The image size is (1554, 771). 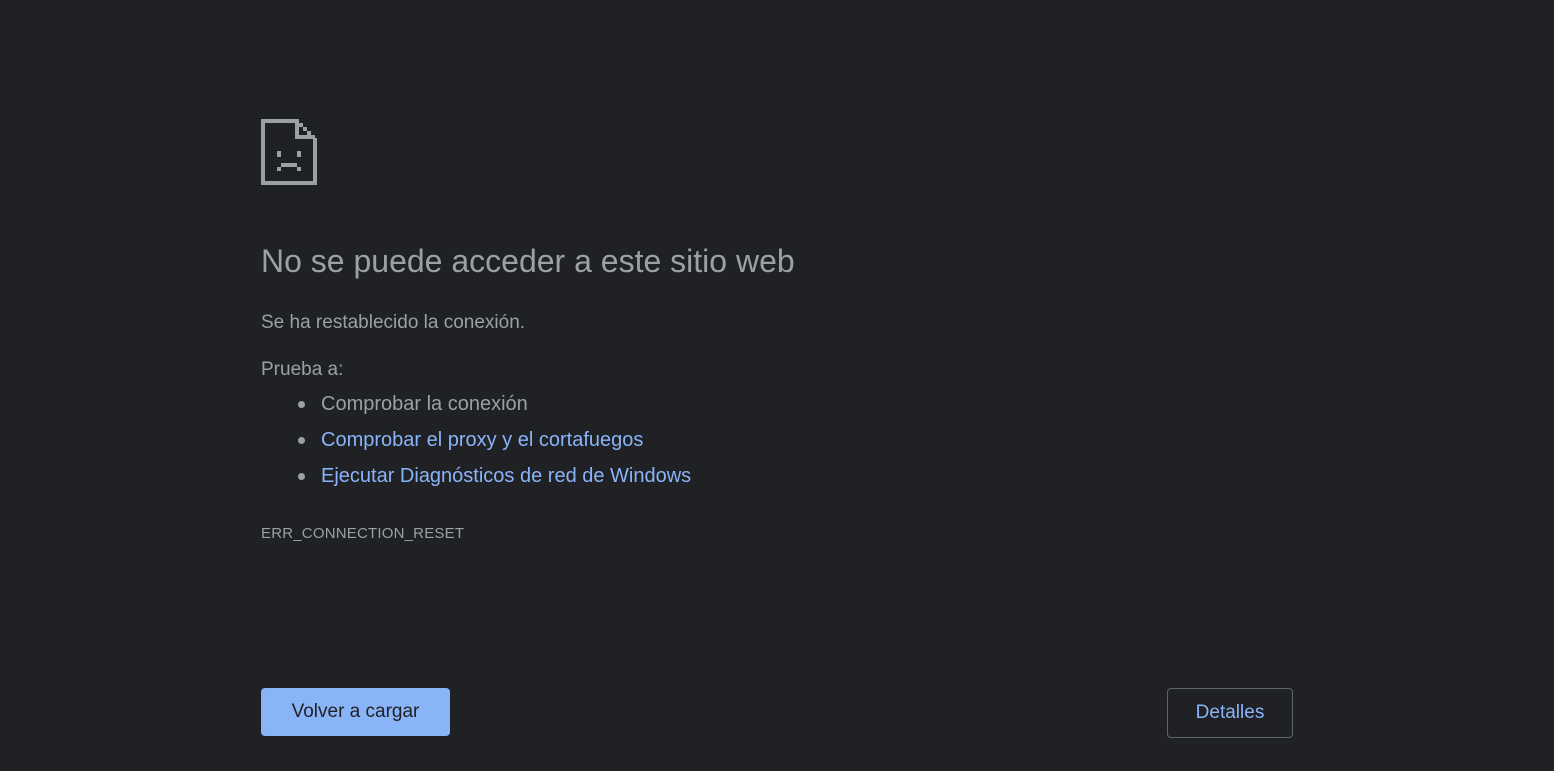 What do you see at coordinates (355, 712) in the screenshot?
I see `reload-button: Volver a cargar` at bounding box center [355, 712].